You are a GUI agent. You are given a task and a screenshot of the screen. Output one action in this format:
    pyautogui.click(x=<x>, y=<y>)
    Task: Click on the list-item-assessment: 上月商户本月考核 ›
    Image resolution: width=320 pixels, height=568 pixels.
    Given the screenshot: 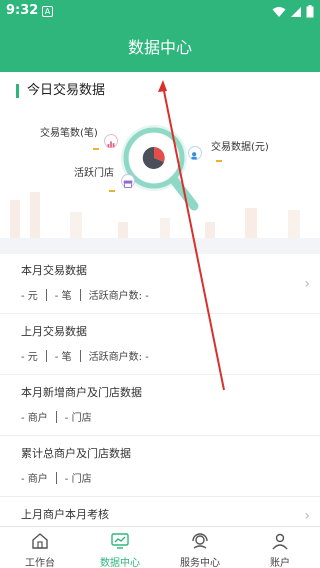 What is the action you would take?
    pyautogui.click(x=160, y=512)
    